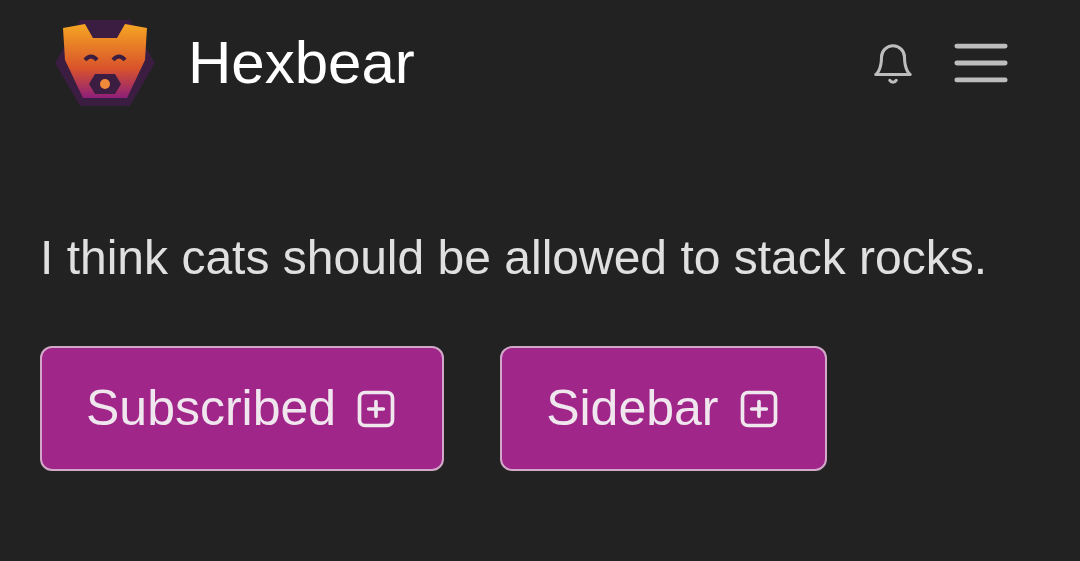 This screenshot has height=561, width=1080. Describe the element at coordinates (242, 408) in the screenshot. I see `subscribed-button: Subscribed` at that location.